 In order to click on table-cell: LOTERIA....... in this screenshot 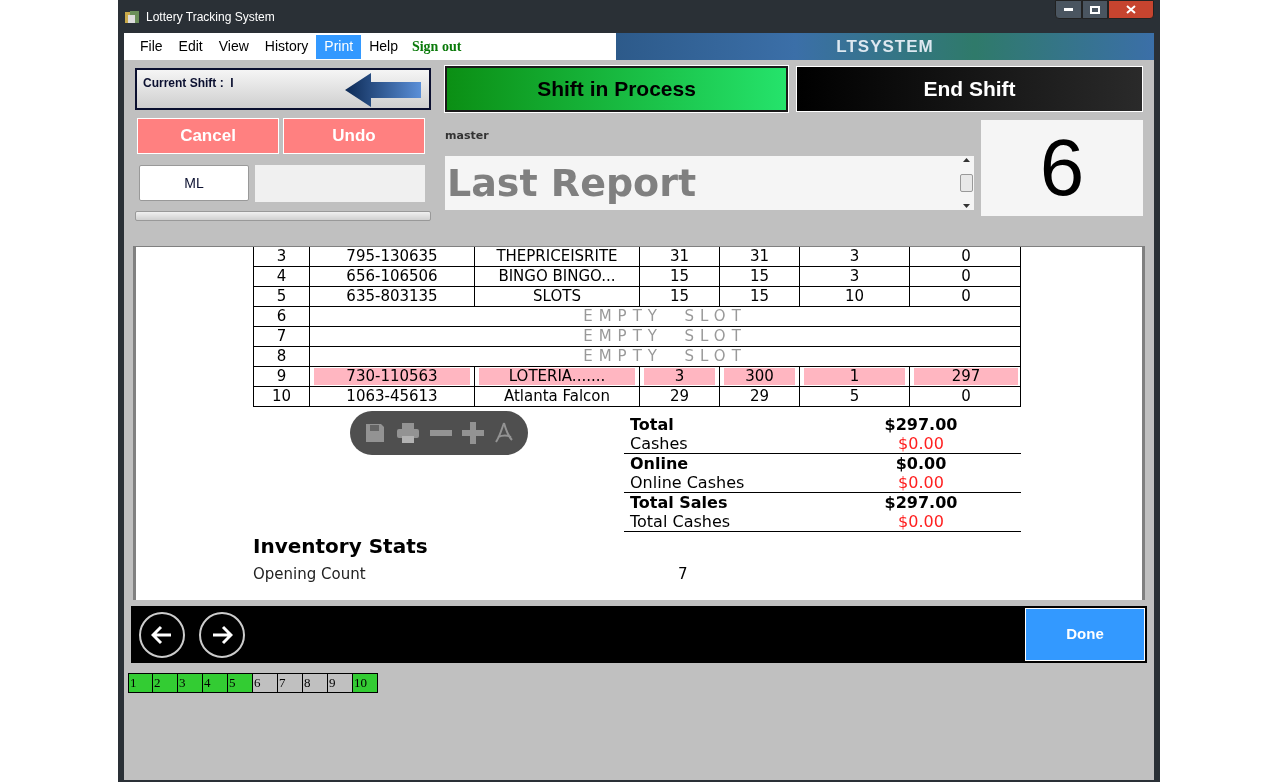, I will do `click(557, 376)`.